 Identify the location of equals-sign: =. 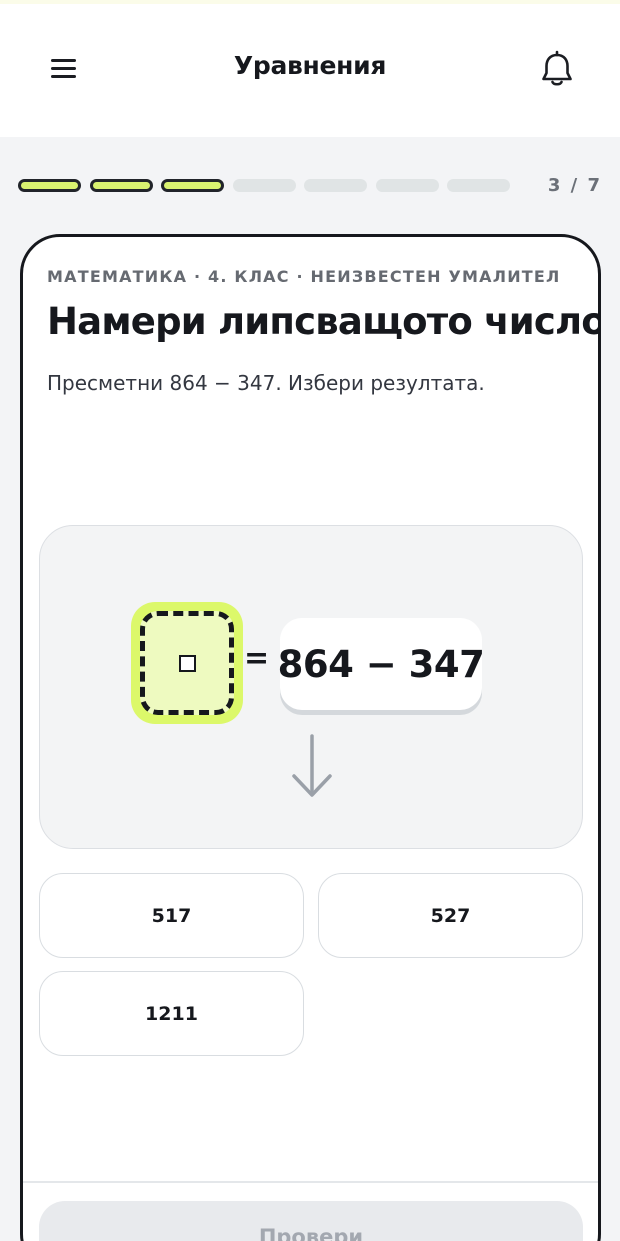
(257, 658).